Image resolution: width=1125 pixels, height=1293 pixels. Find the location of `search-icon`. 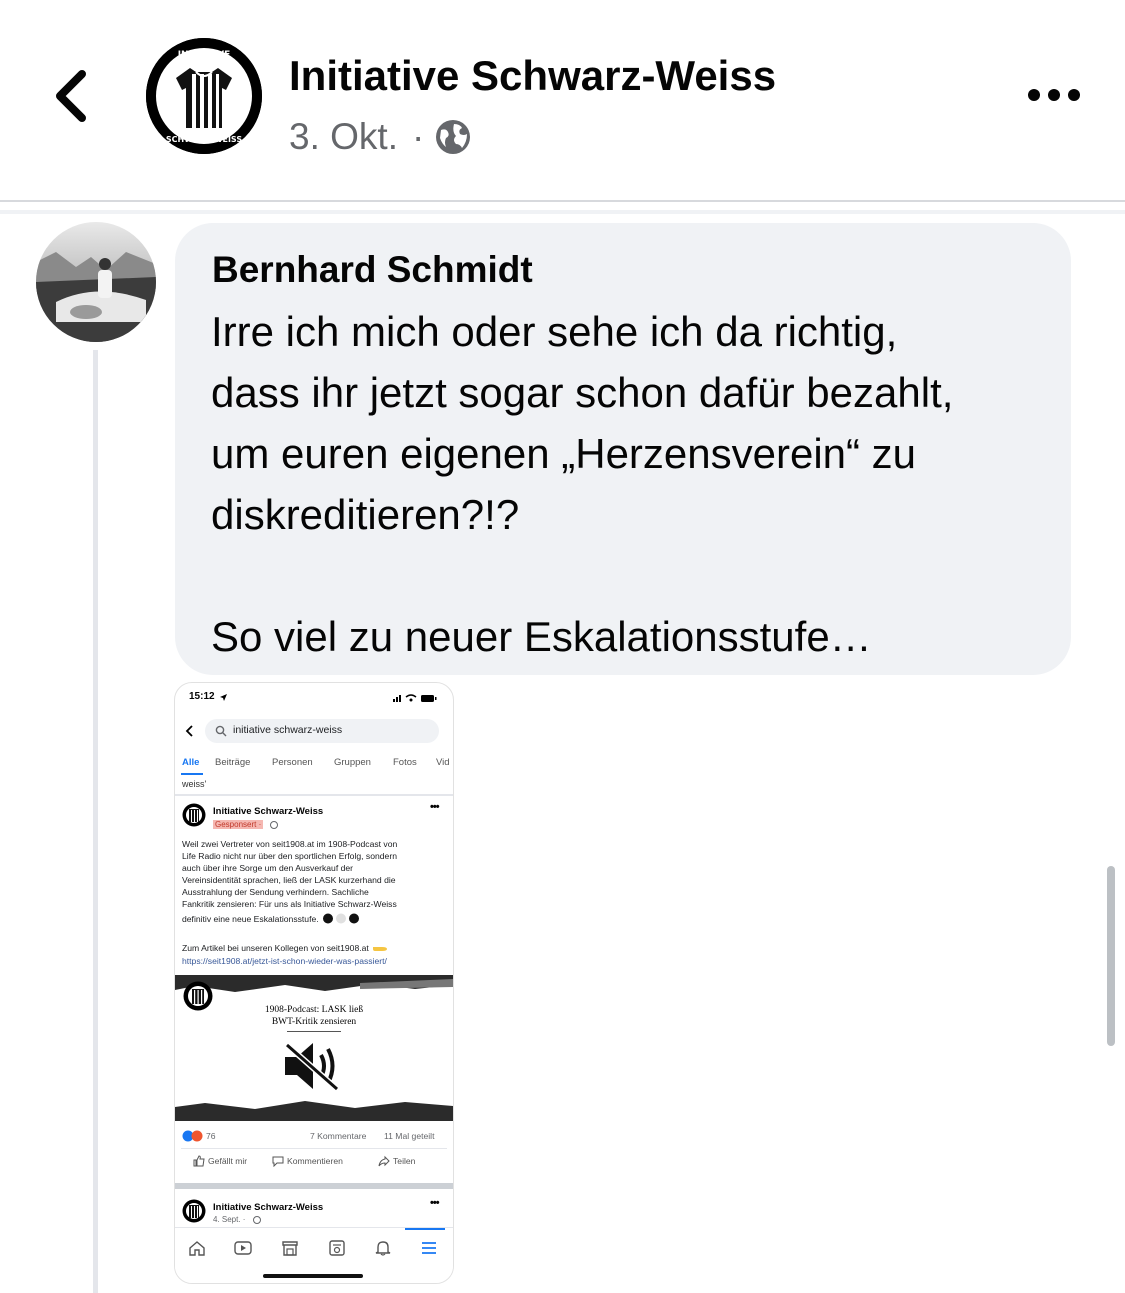

search-icon is located at coordinates (221, 731).